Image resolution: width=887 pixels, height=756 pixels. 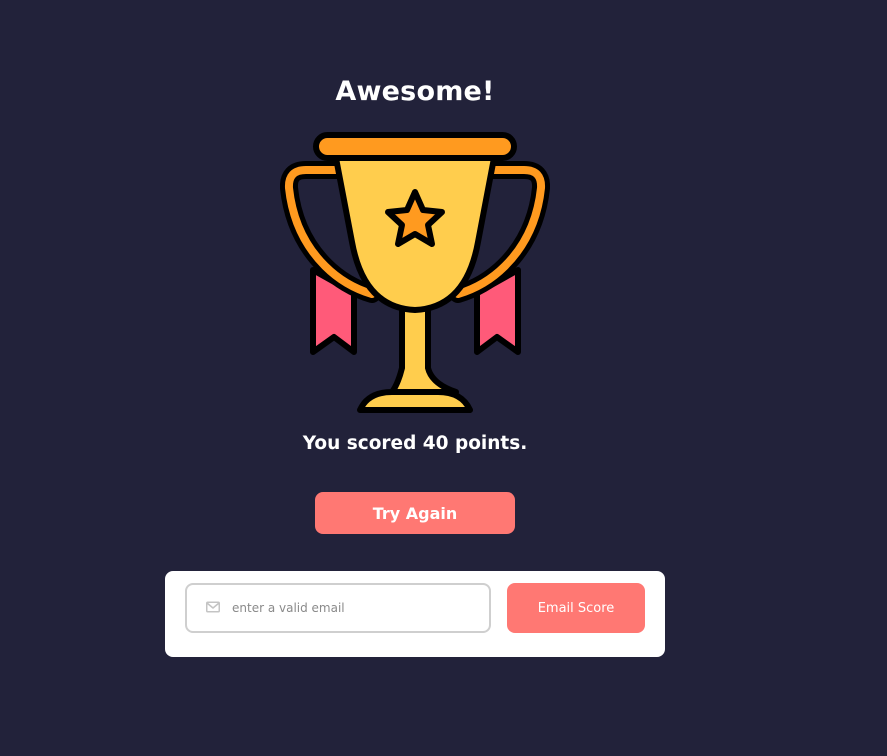 What do you see at coordinates (415, 443) in the screenshot?
I see `score-text: You scored 40 points.` at bounding box center [415, 443].